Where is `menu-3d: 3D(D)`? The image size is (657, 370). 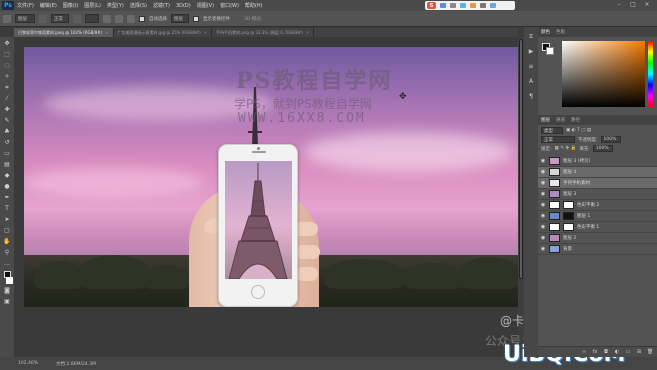 menu-3d: 3D(D) is located at coordinates (183, 6).